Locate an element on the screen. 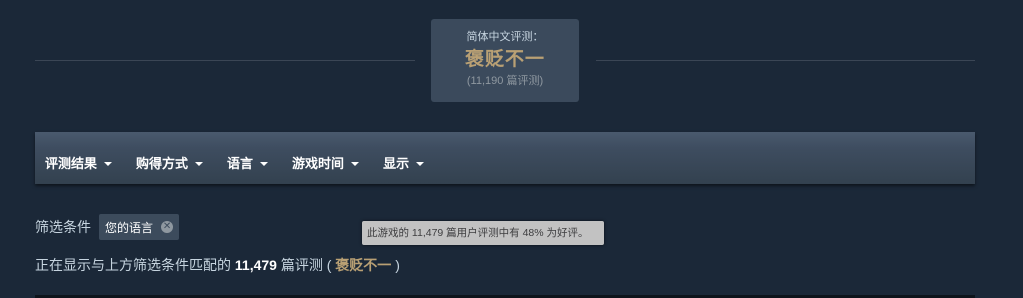 The width and height of the screenshot is (1023, 298). filter-menu-language: 语言 is located at coordinates (248, 158).